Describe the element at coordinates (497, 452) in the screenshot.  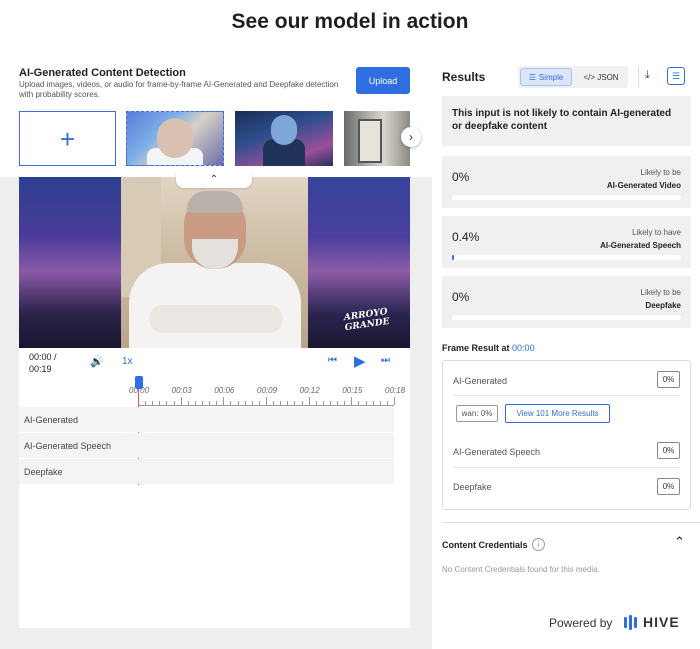
I see `frame-label-ai-speech: AI-Generated Speech` at that location.